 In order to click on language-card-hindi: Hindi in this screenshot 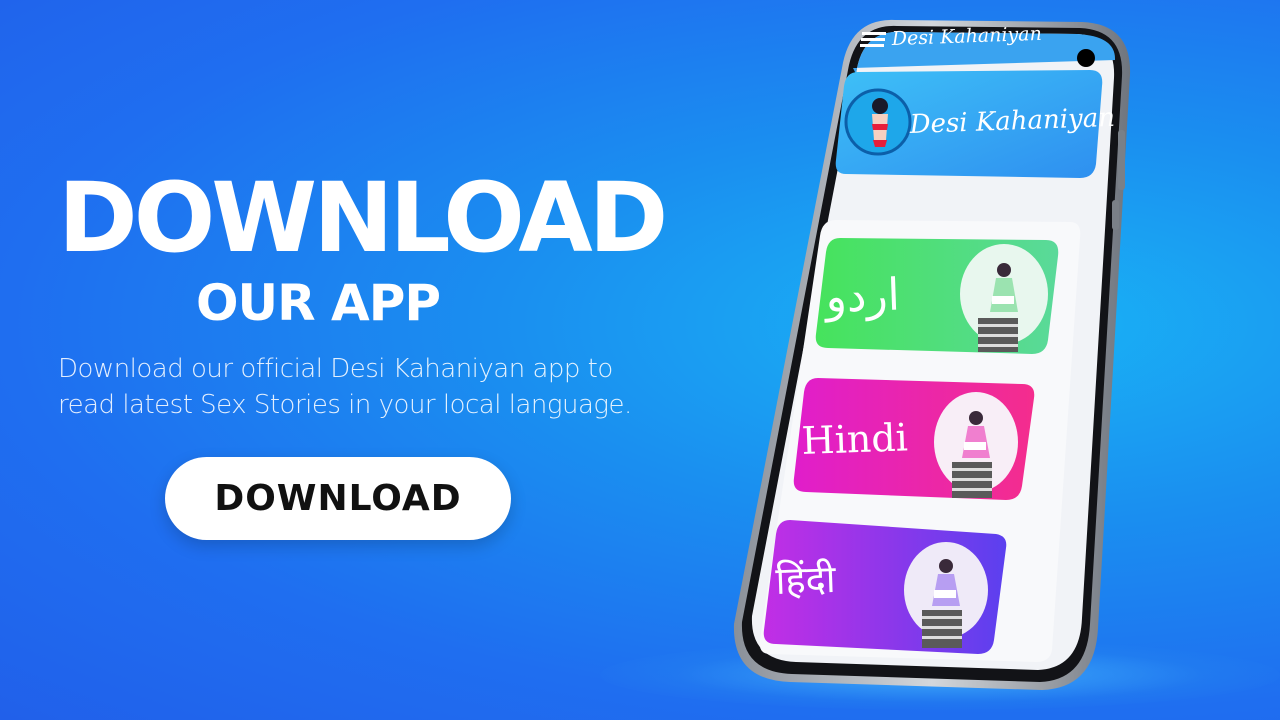, I will do `click(914, 439)`.